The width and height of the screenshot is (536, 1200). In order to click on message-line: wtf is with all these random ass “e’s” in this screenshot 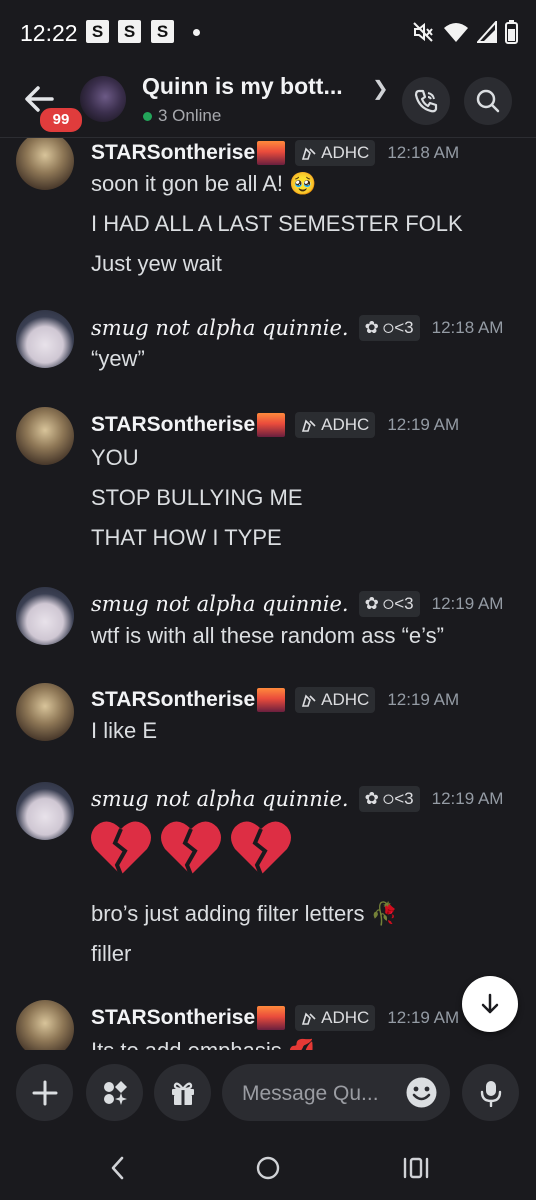, I will do `click(267, 635)`.